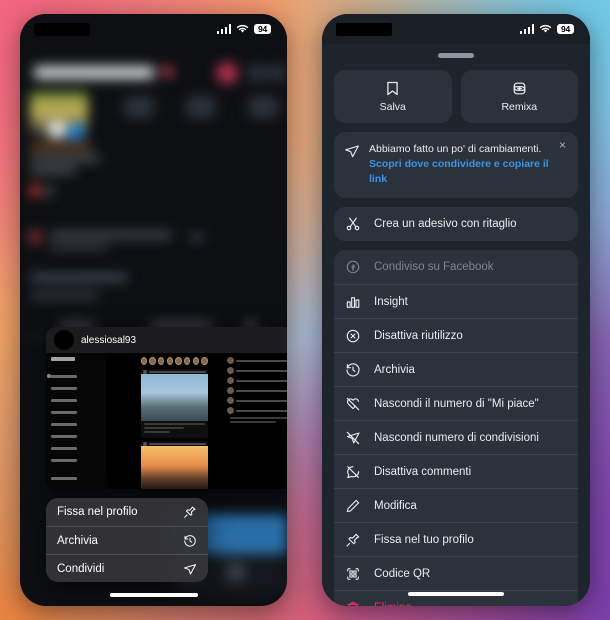 This screenshot has width=610, height=620. Describe the element at coordinates (392, 88) in the screenshot. I see `bookmark-icon` at that location.